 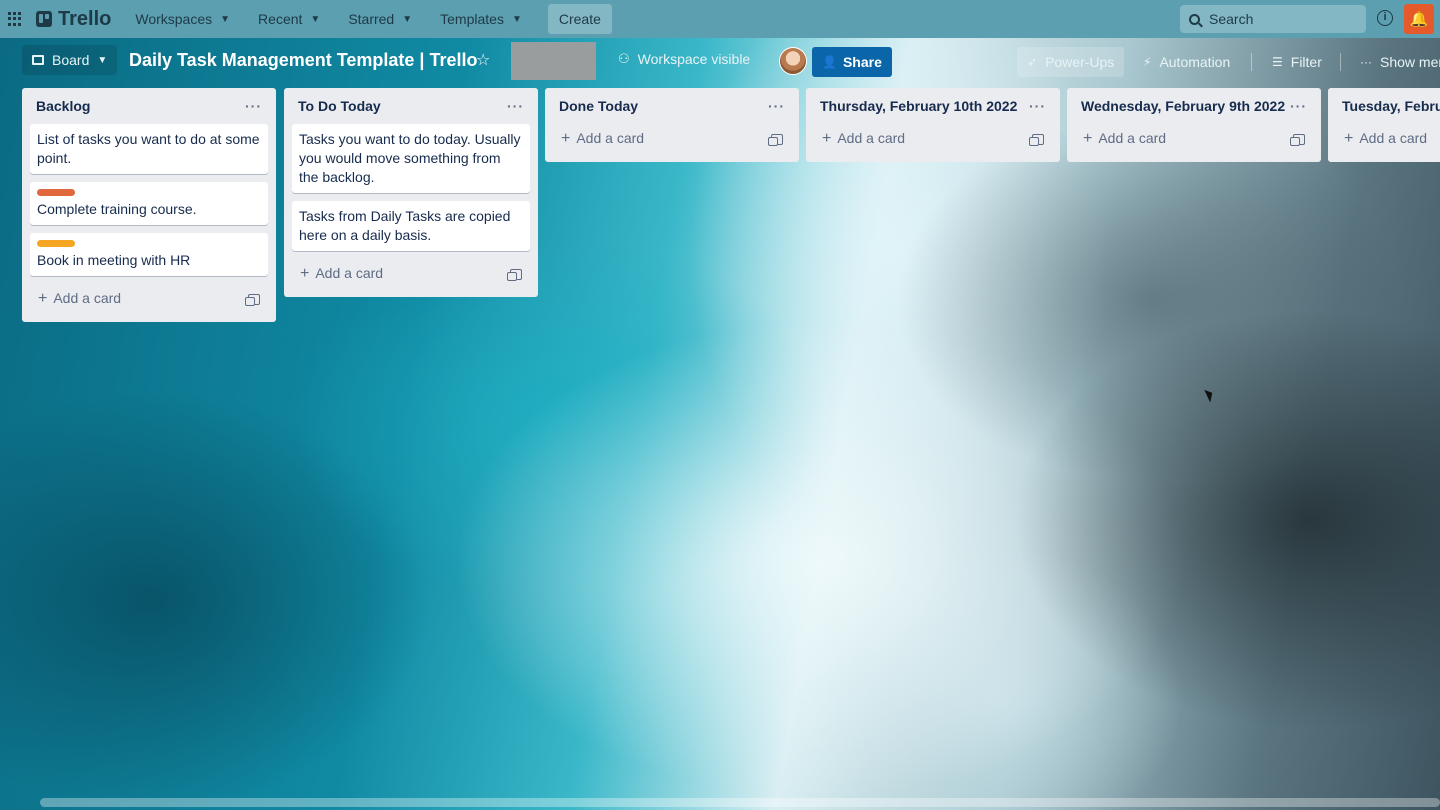 I want to click on show-menu-button: ··· Show menu, so click(x=1395, y=62).